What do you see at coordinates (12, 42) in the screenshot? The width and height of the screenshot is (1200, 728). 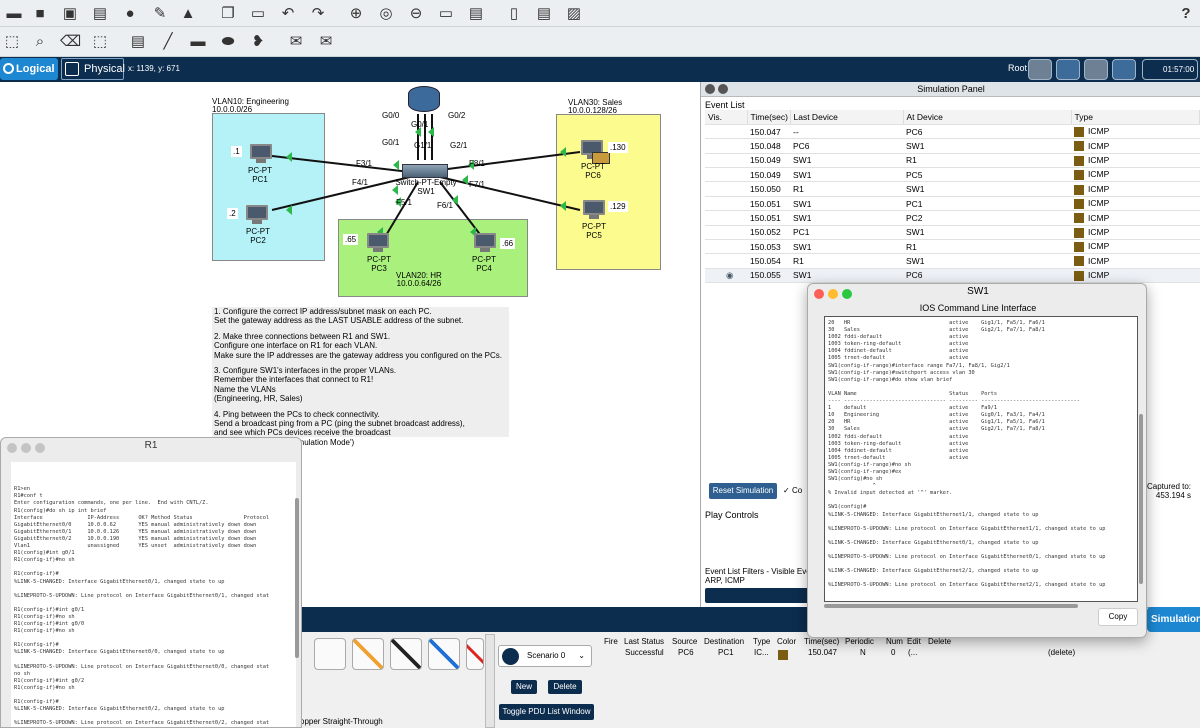 I see `select-icon: ⬚` at bounding box center [12, 42].